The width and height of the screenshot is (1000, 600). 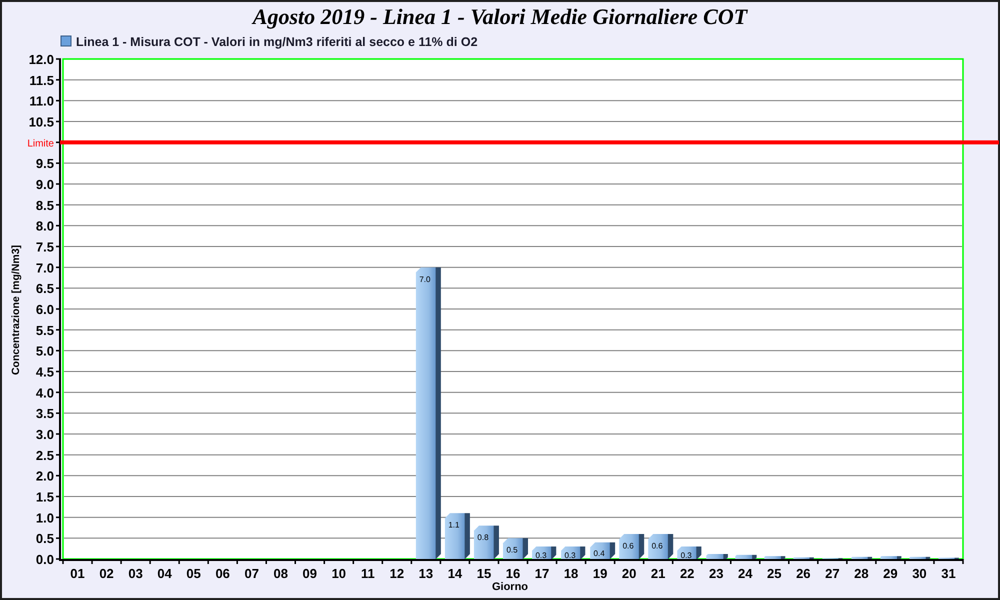 I want to click on chart-title: Agosto 2019 - Linea 1 - Valori Medie Giornaliere COT, so click(x=500, y=16).